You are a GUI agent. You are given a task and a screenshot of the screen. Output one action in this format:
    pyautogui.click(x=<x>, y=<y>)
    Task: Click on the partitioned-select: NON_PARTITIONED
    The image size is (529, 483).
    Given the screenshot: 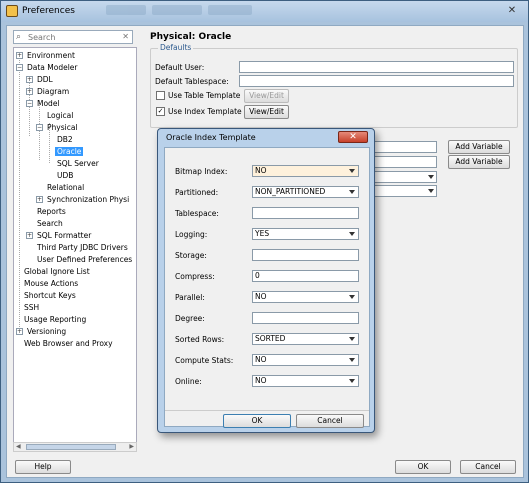 What is the action you would take?
    pyautogui.click(x=305, y=192)
    